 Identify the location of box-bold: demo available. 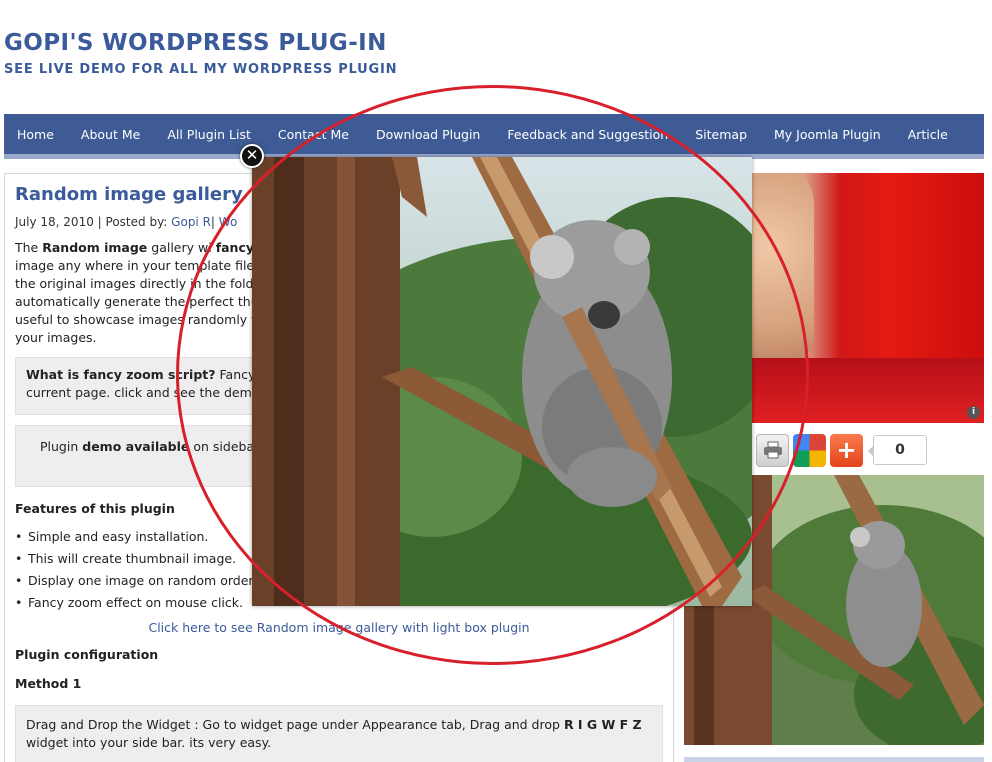
(136, 446).